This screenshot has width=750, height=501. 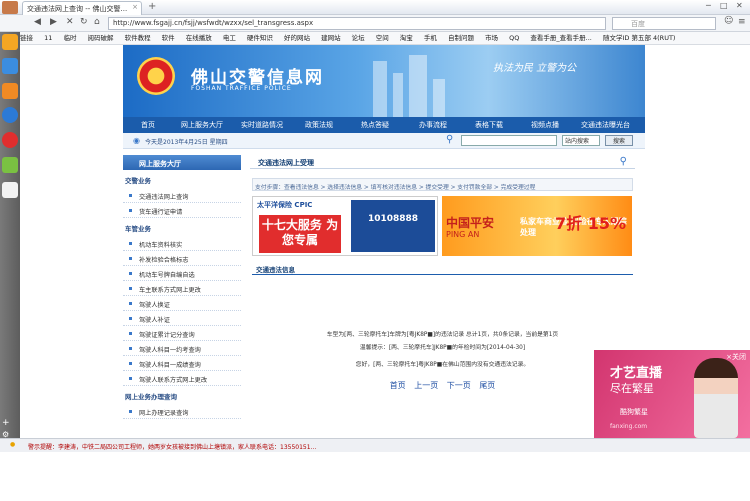 I want to click on menu-item: 机动车资料核实, so click(x=182, y=243).